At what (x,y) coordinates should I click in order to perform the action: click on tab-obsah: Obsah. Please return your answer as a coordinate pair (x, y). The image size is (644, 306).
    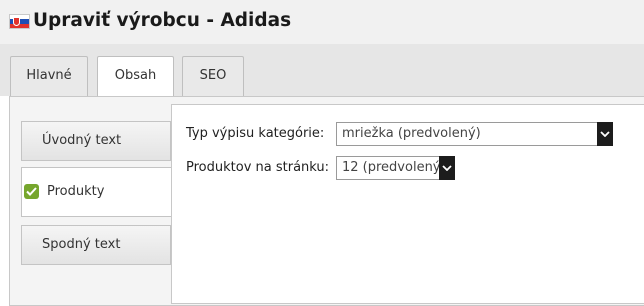
    Looking at the image, I should click on (135, 76).